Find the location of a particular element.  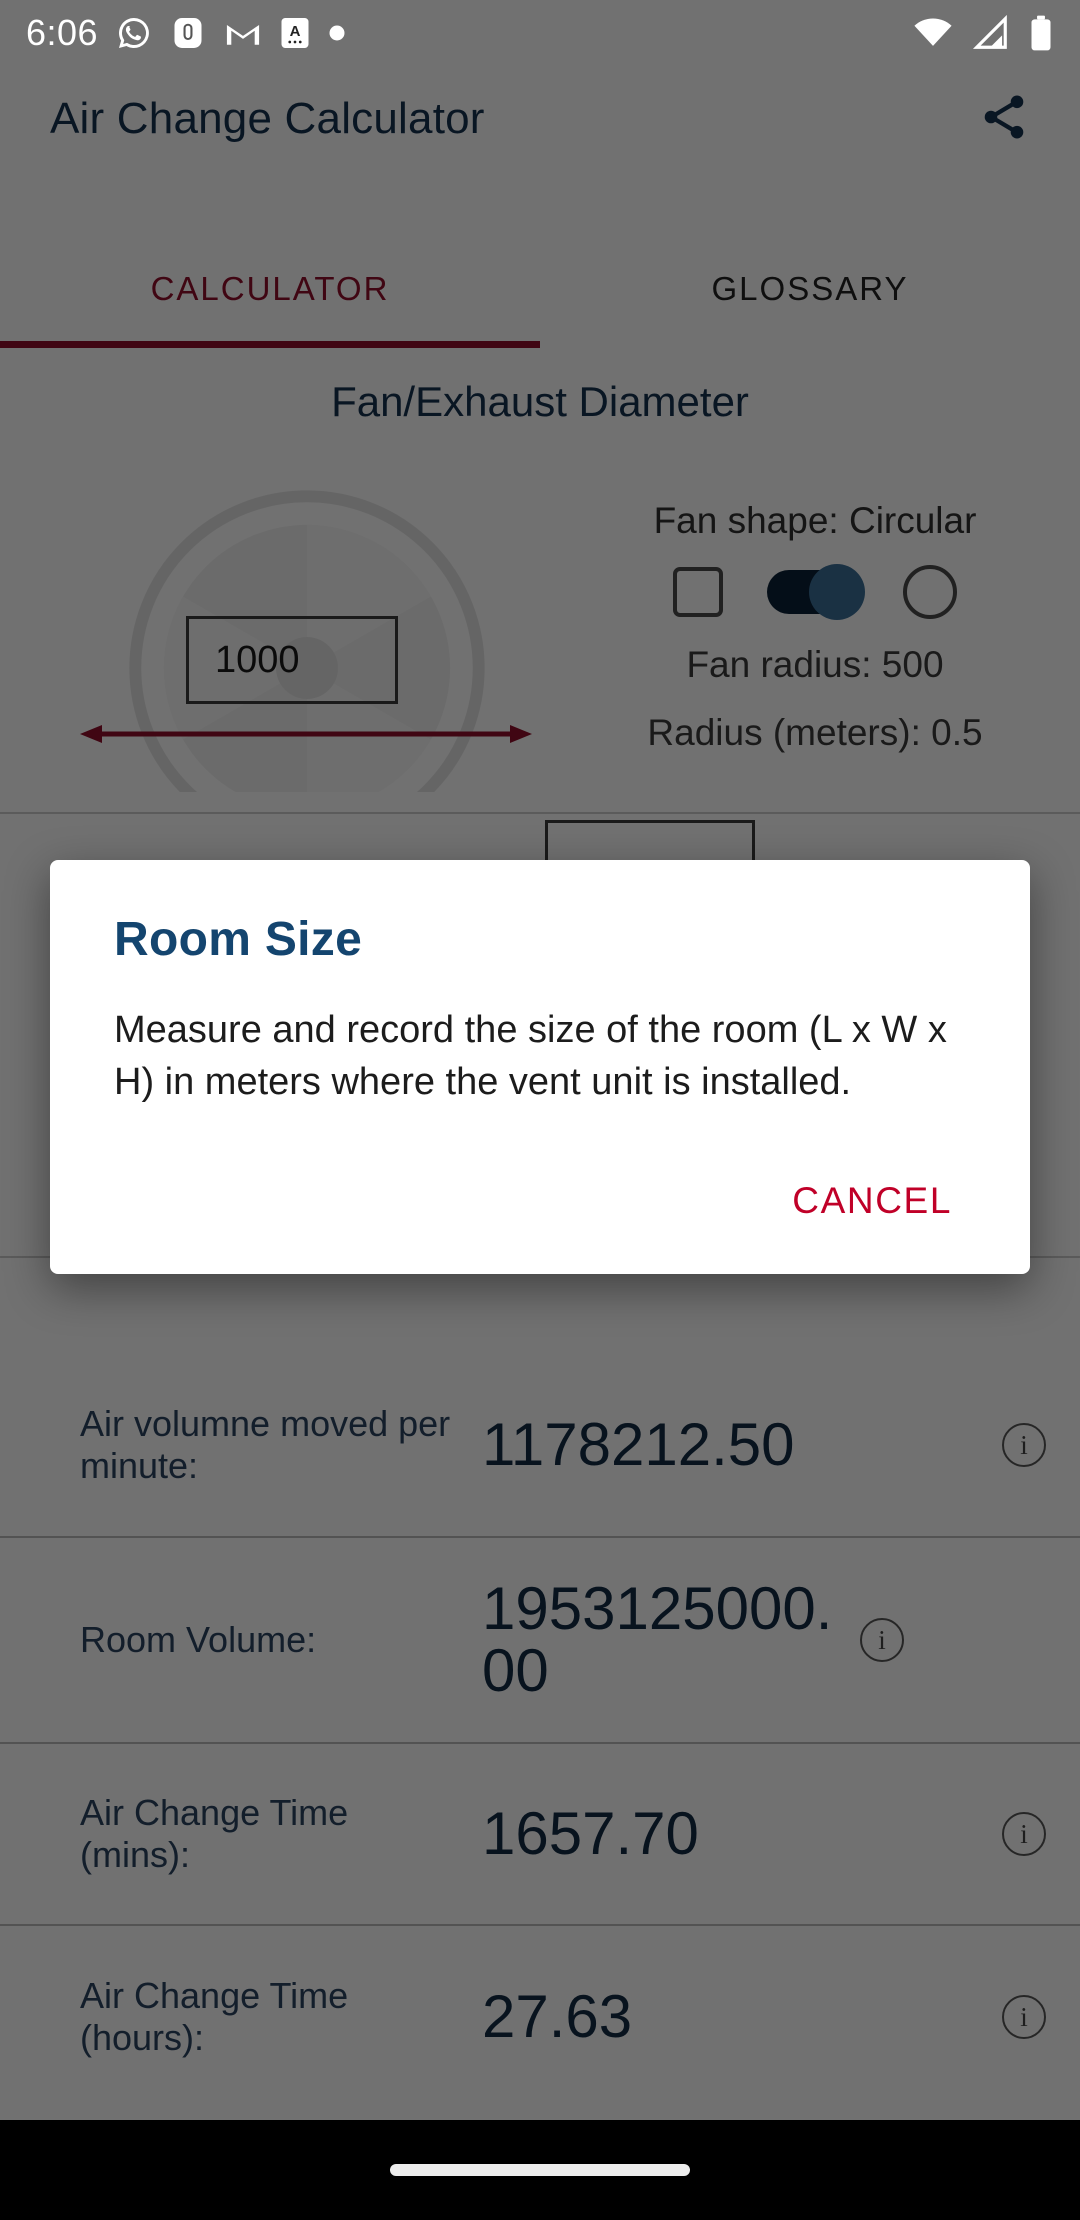

status-bar-left: 6:06 A is located at coordinates (186, 33).